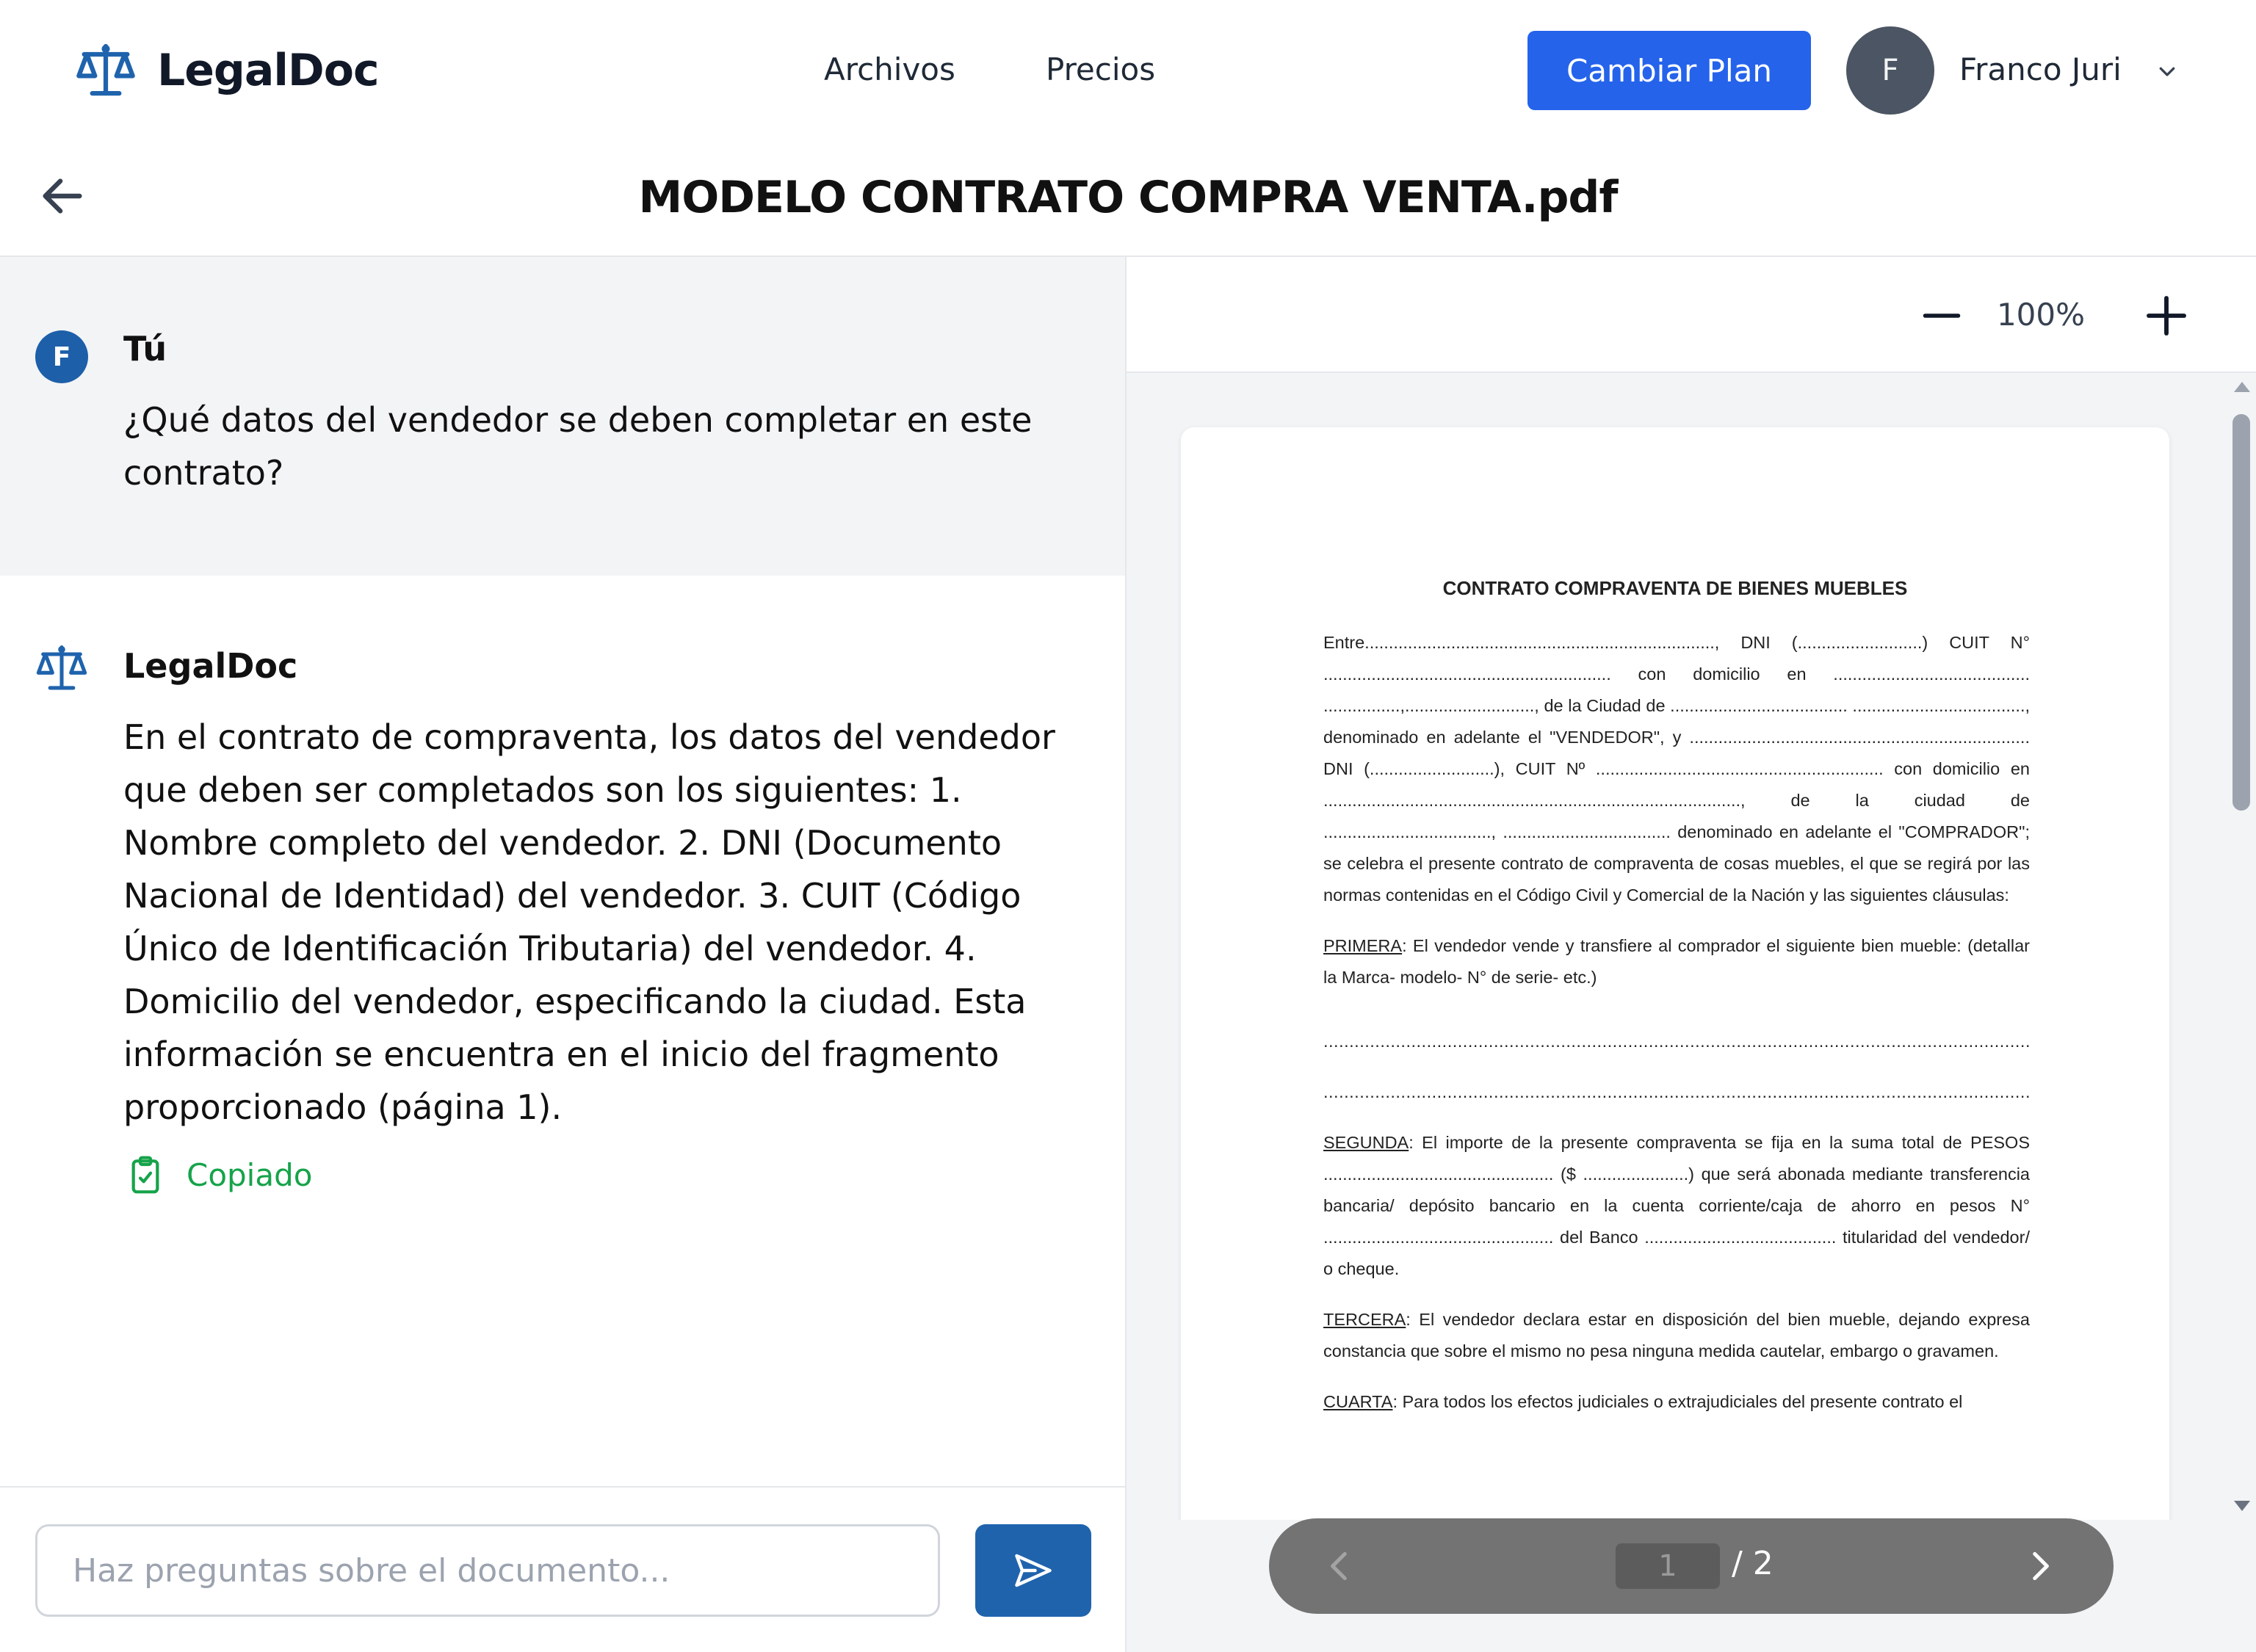 Image resolution: width=2256 pixels, height=1652 pixels. I want to click on bot-message-label: LegalDoc, so click(210, 666).